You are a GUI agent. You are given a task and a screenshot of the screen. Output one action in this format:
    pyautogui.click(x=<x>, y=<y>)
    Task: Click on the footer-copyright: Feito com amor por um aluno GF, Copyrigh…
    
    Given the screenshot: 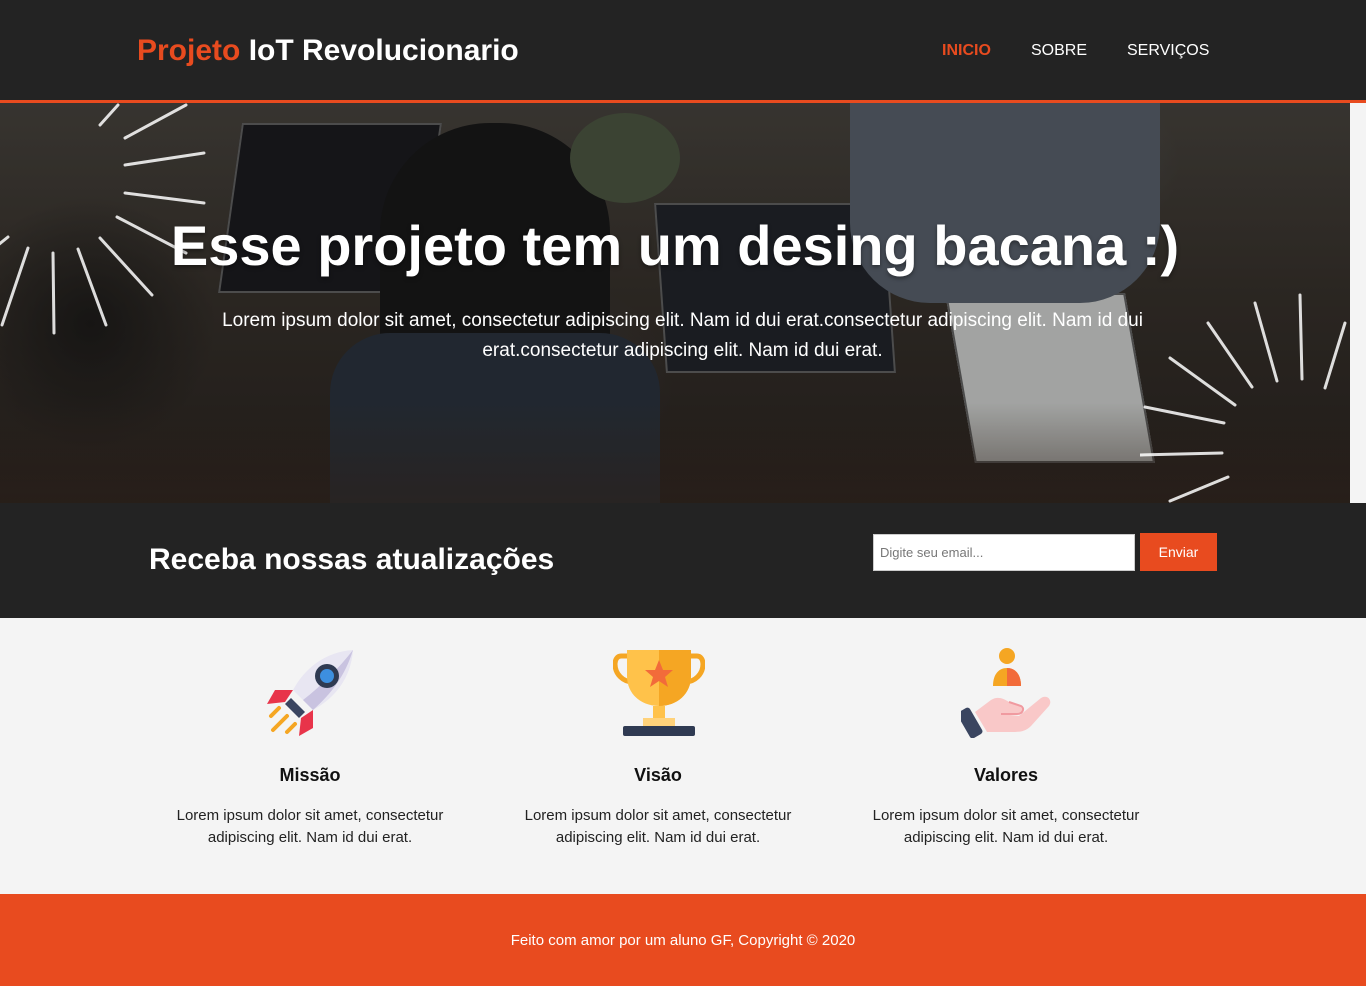 What is the action you would take?
    pyautogui.click(x=683, y=940)
    